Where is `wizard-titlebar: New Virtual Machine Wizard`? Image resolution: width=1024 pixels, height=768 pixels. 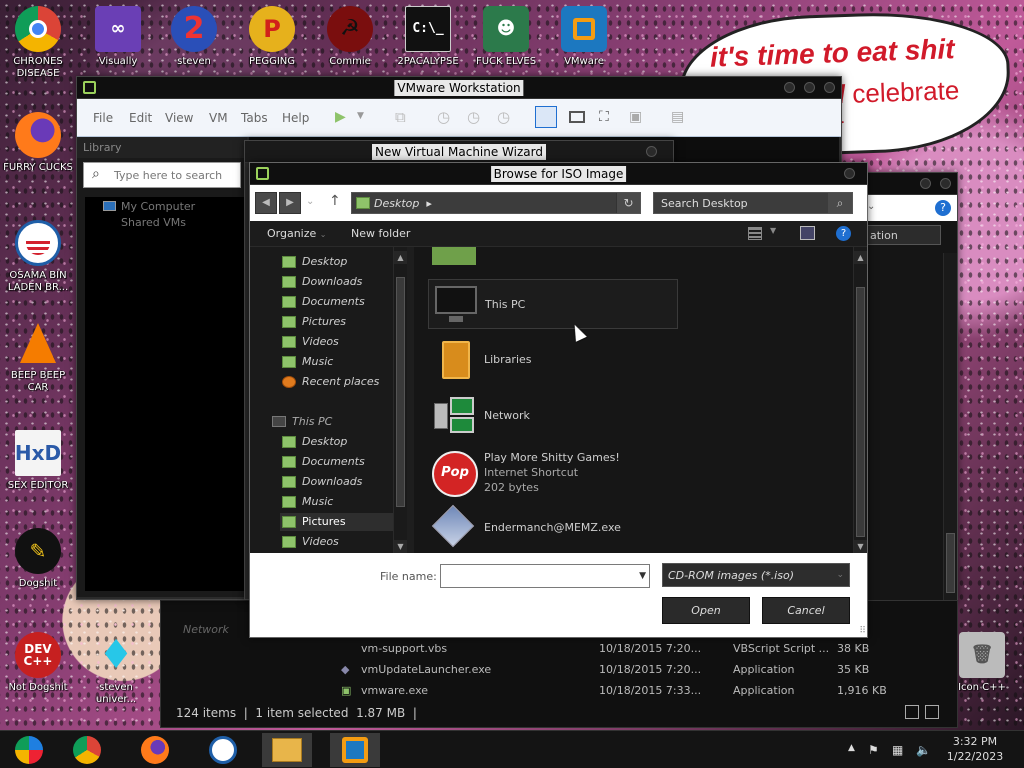 wizard-titlebar: New Virtual Machine Wizard is located at coordinates (459, 152).